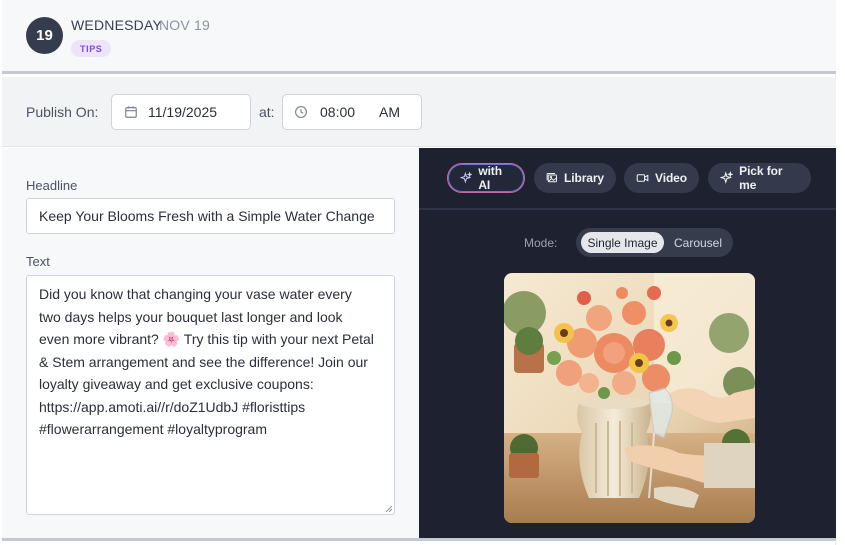  I want to click on headline-label: Headline, so click(52, 185).